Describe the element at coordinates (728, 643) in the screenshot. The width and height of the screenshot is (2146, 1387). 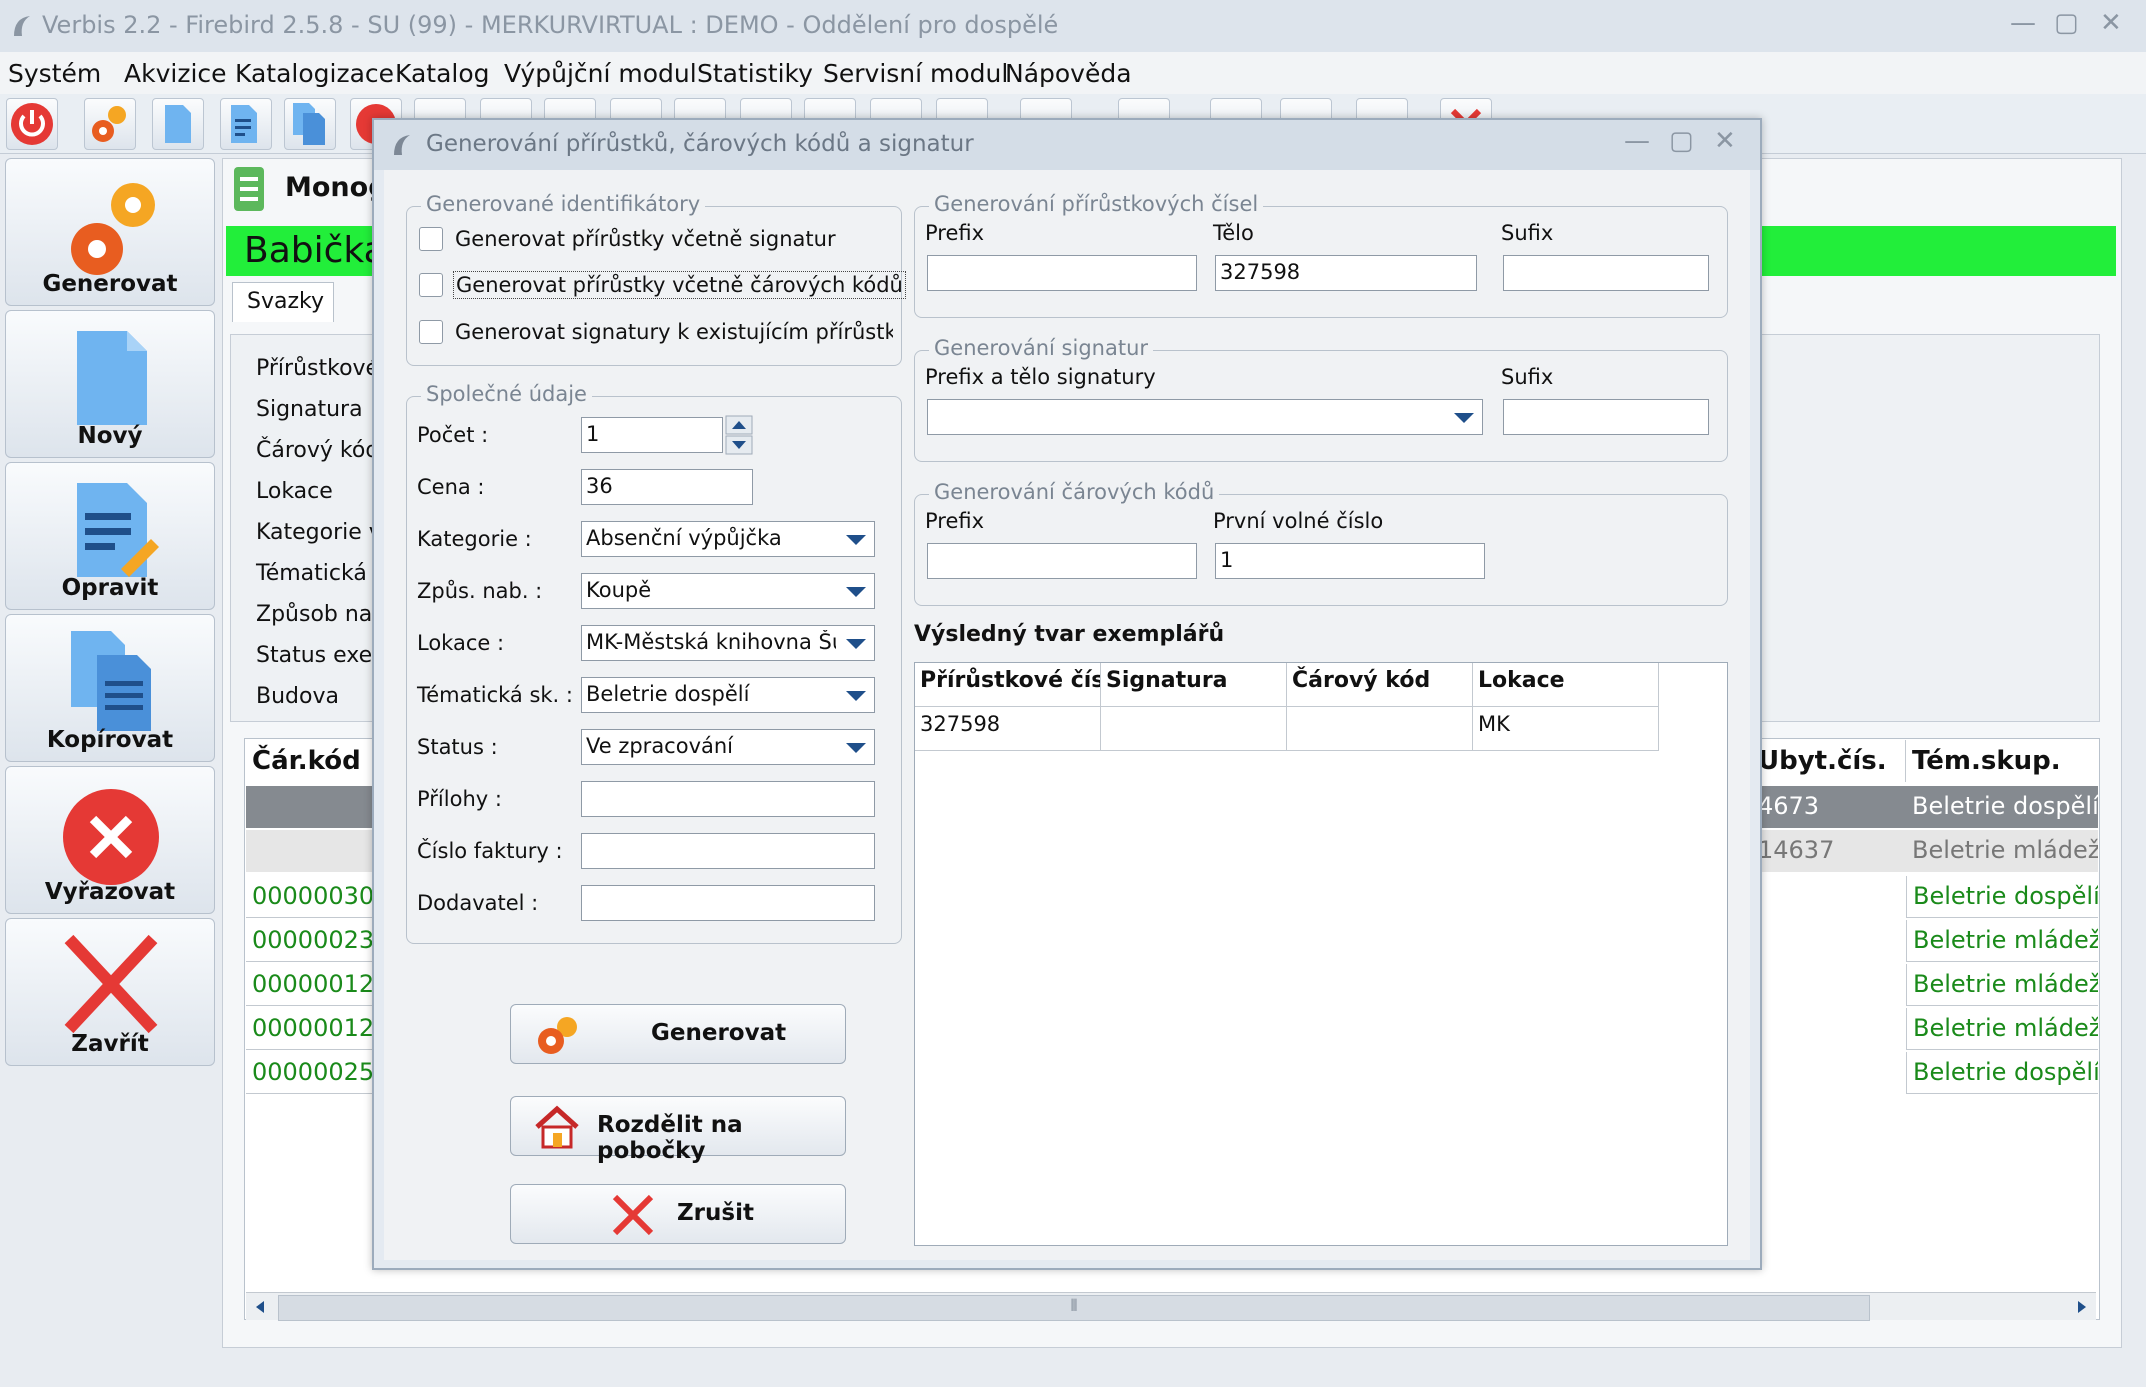
I see `location-select: MK-Městská knihovna Šumperk` at that location.